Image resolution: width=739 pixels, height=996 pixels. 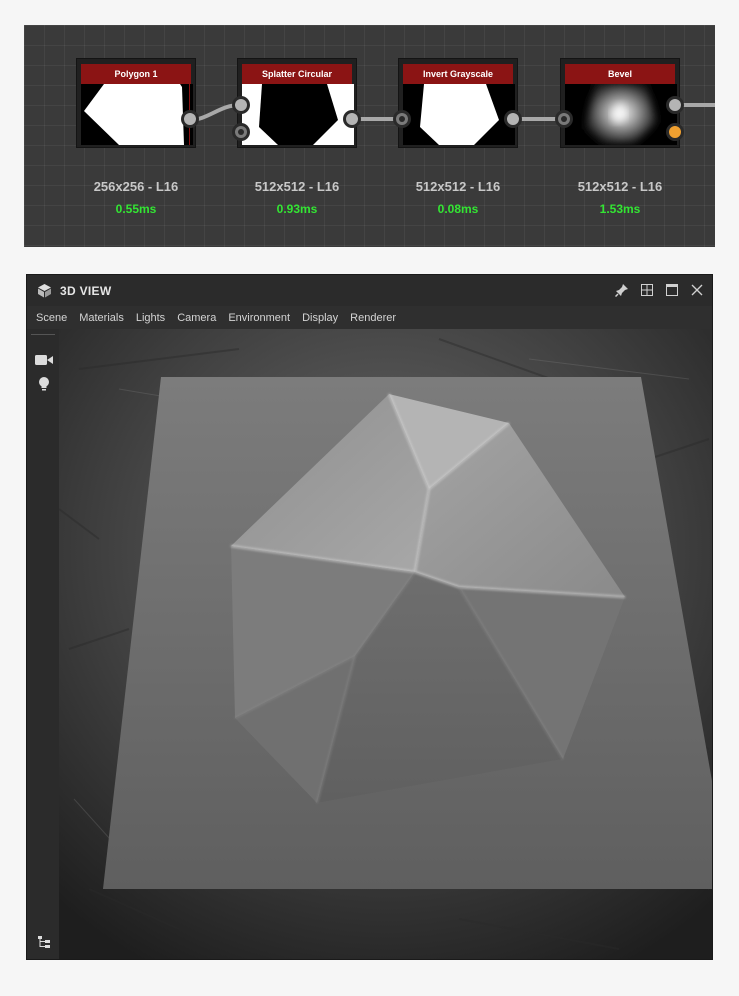 I want to click on menu-materials: Materials, so click(x=101, y=318).